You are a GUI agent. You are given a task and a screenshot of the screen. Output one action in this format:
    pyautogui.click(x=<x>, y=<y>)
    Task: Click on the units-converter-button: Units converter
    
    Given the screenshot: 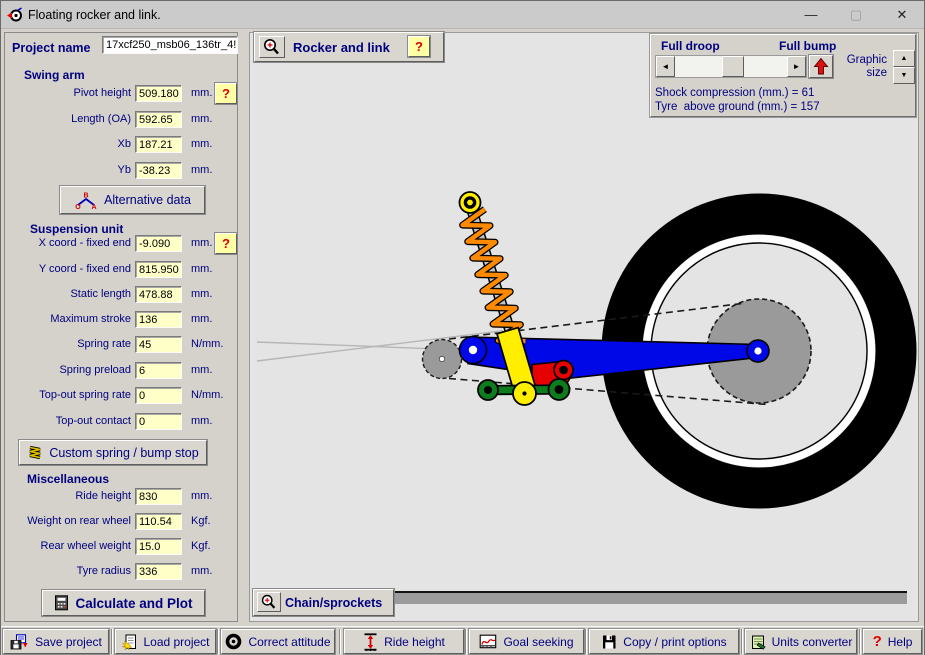 What is the action you would take?
    pyautogui.click(x=801, y=641)
    